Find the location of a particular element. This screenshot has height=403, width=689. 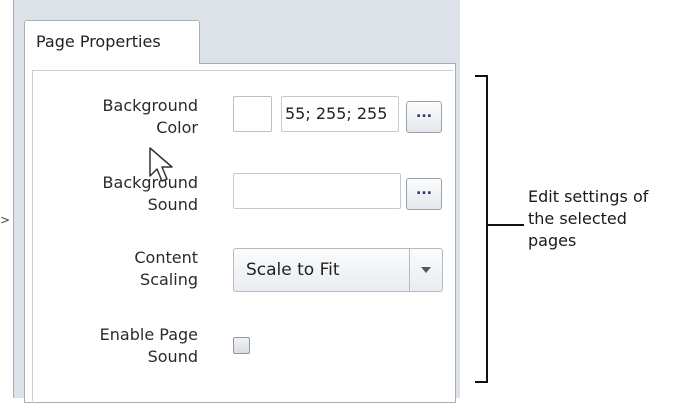

chevron-down-icon is located at coordinates (426, 270).